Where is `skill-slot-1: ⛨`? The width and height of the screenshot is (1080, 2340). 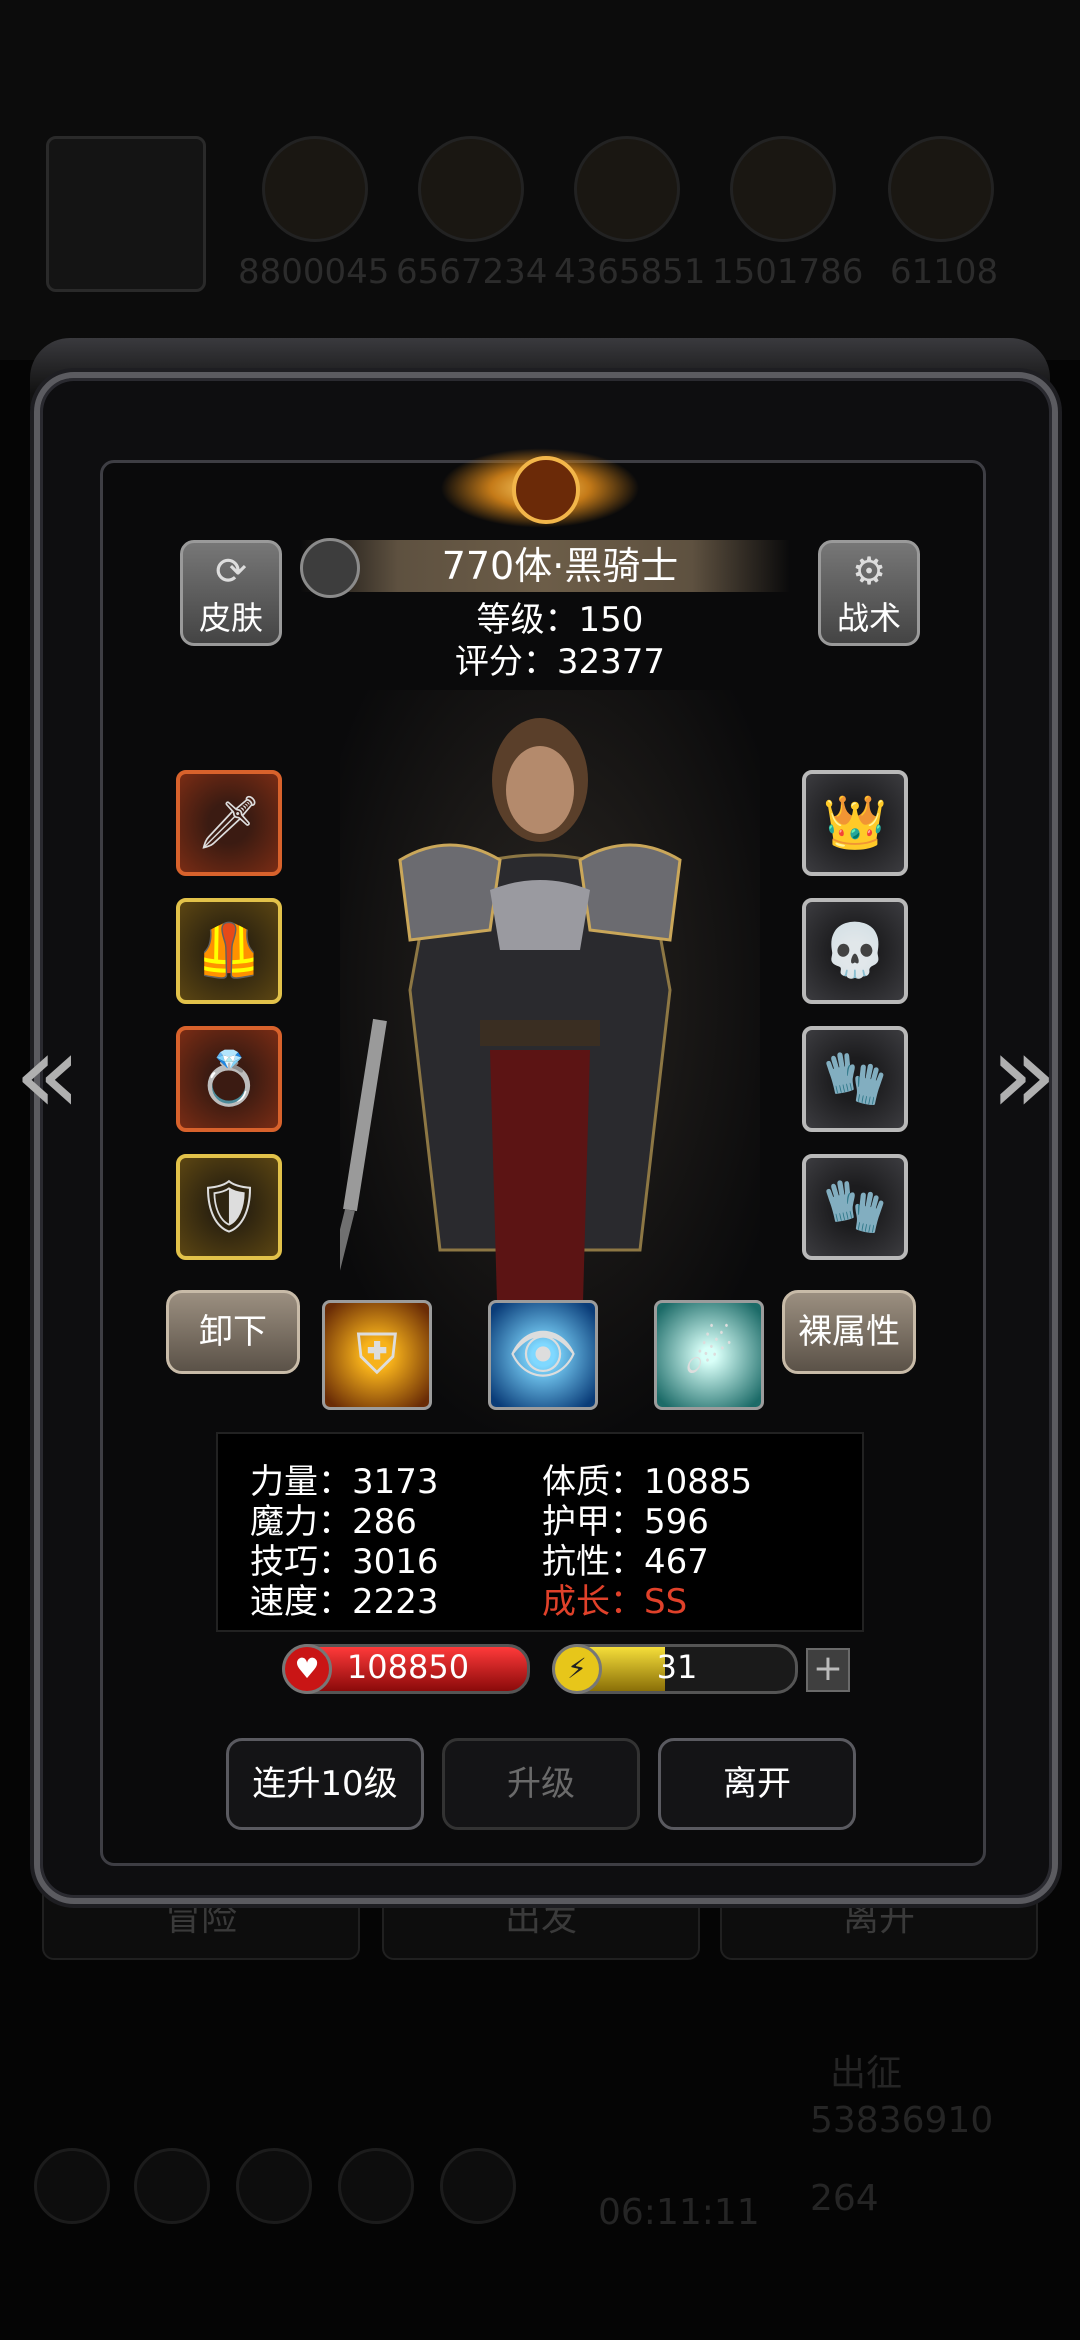 skill-slot-1: ⛨ is located at coordinates (377, 1355).